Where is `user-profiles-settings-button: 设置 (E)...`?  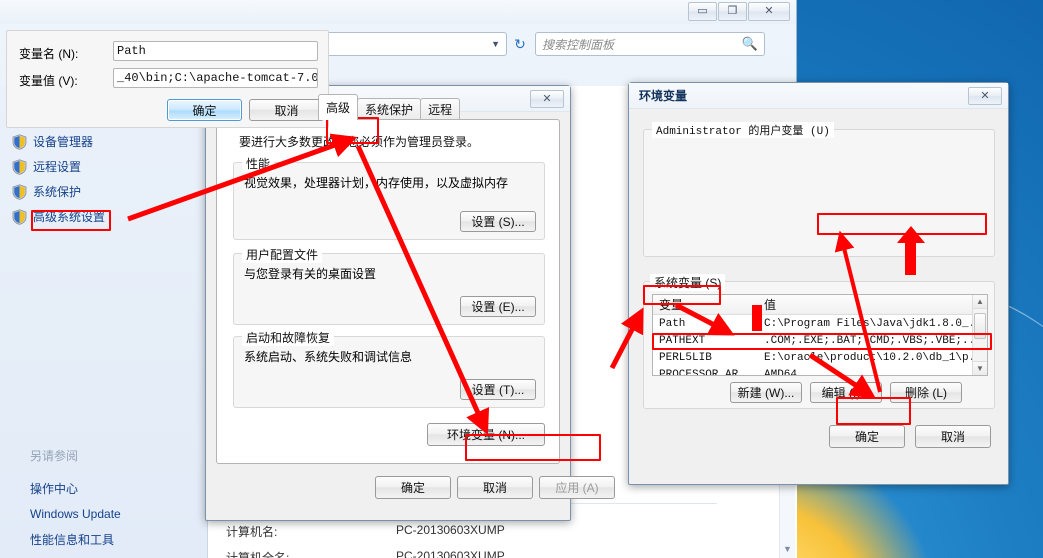 user-profiles-settings-button: 设置 (E)... is located at coordinates (498, 306).